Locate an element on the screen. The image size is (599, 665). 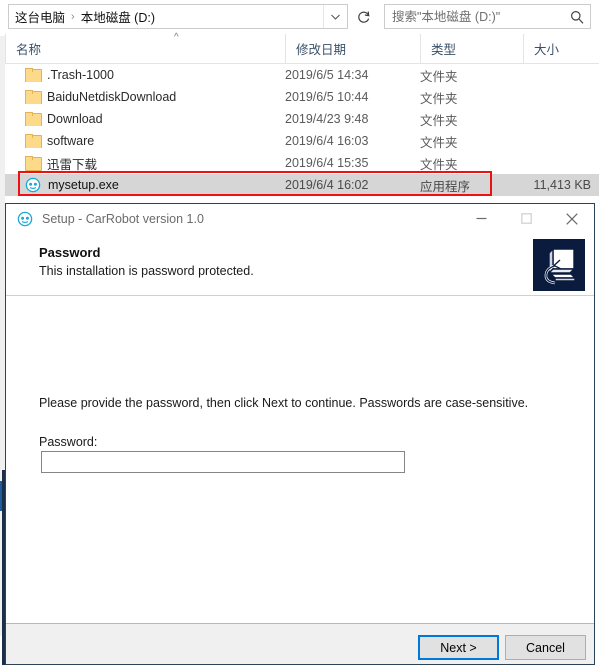
file-row: .Trash-1000 2019/6/5 14:34 文件夹 is located at coordinates (299, 75).